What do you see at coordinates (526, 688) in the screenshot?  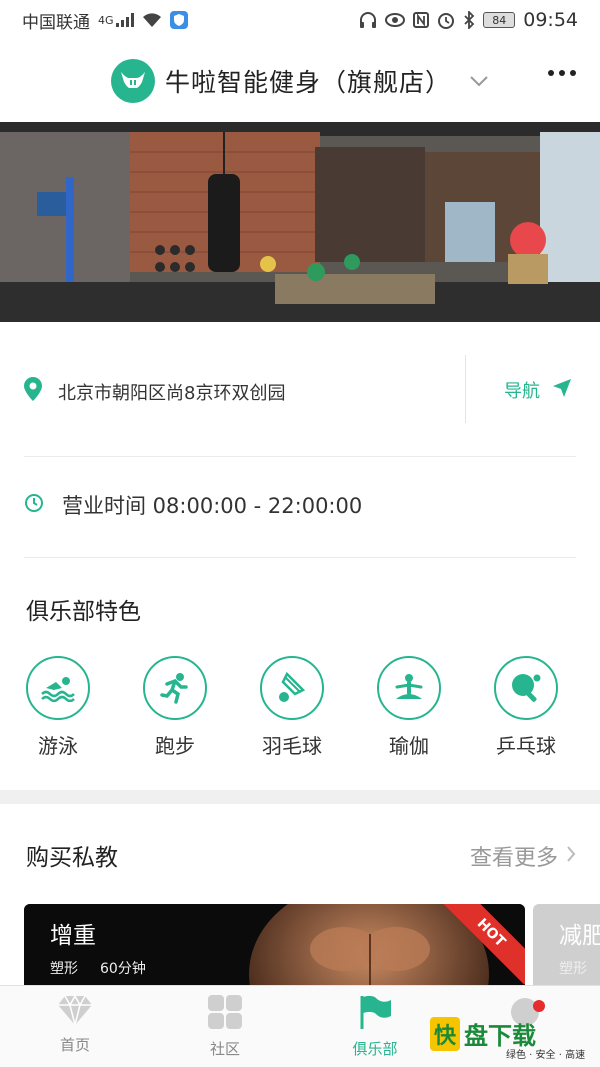 I see `table-tennis-icon` at bounding box center [526, 688].